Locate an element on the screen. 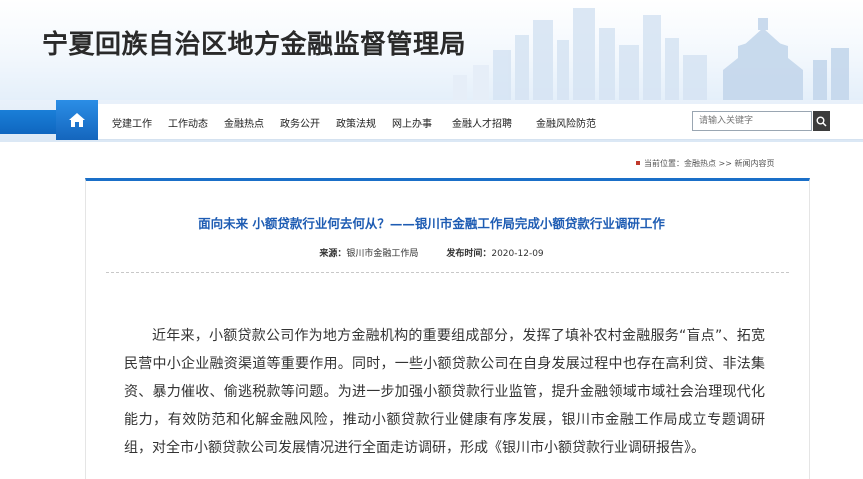 This screenshot has width=863, height=479. nav-item-party-building: 党建工作 is located at coordinates (132, 122).